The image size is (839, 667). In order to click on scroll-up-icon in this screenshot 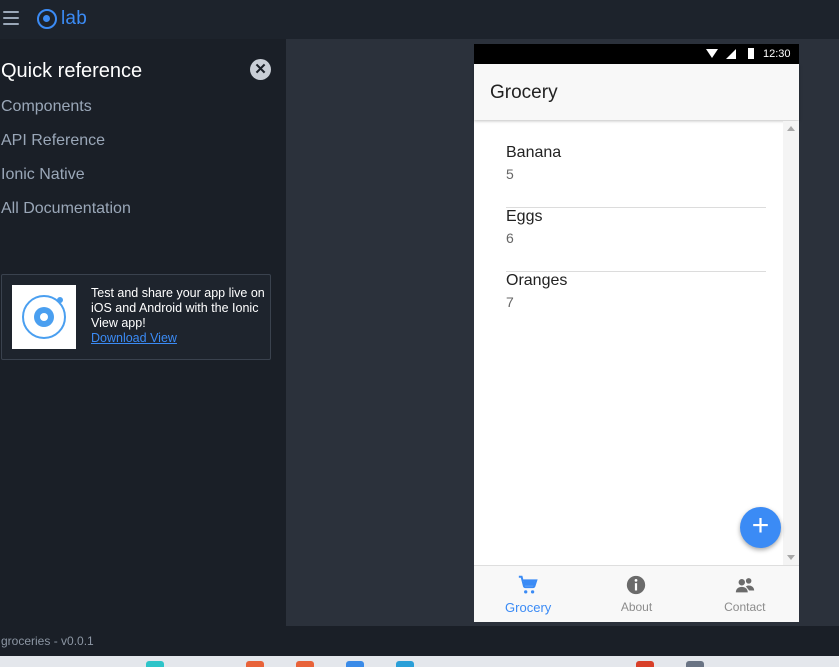, I will do `click(791, 128)`.